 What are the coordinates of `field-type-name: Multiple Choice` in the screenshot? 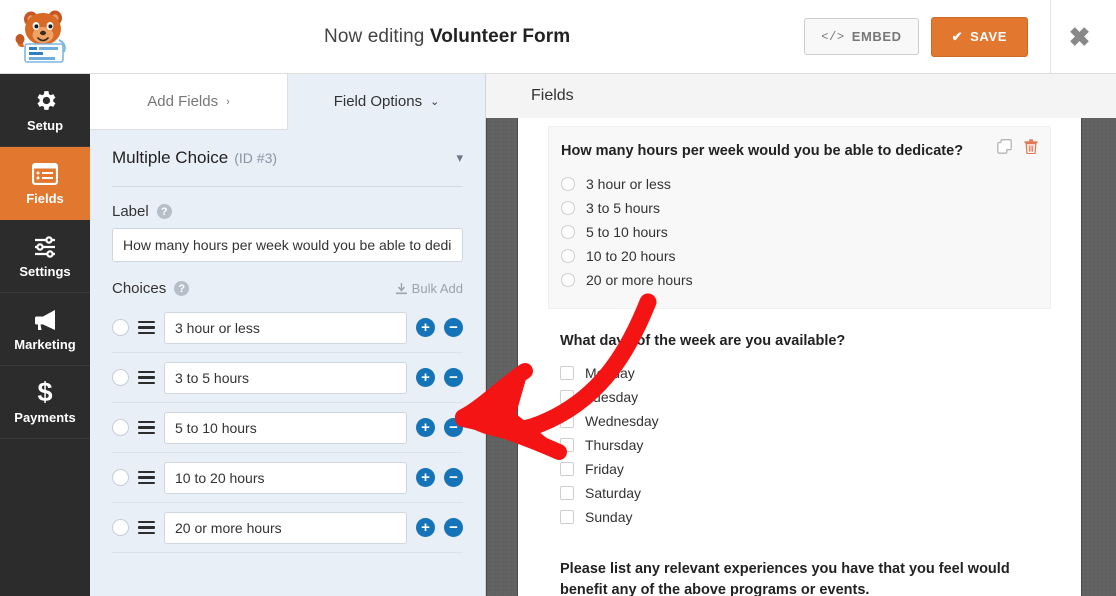 It's located at (170, 157).